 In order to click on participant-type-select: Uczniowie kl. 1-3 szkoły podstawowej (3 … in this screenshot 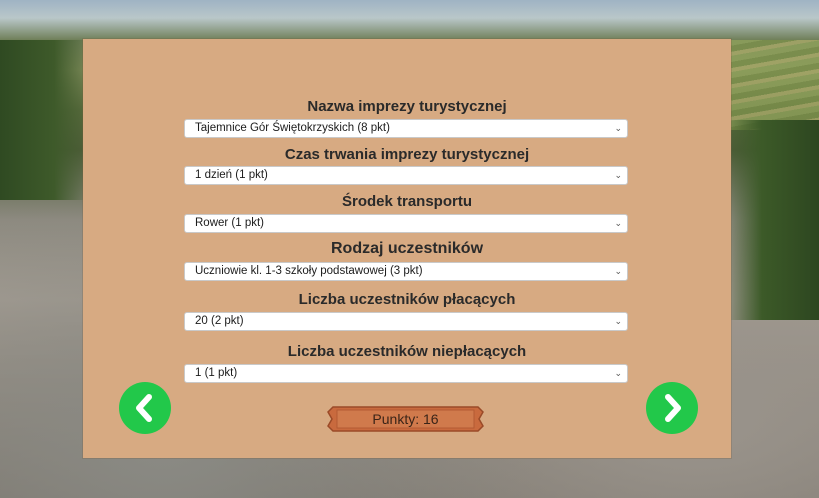, I will do `click(406, 271)`.